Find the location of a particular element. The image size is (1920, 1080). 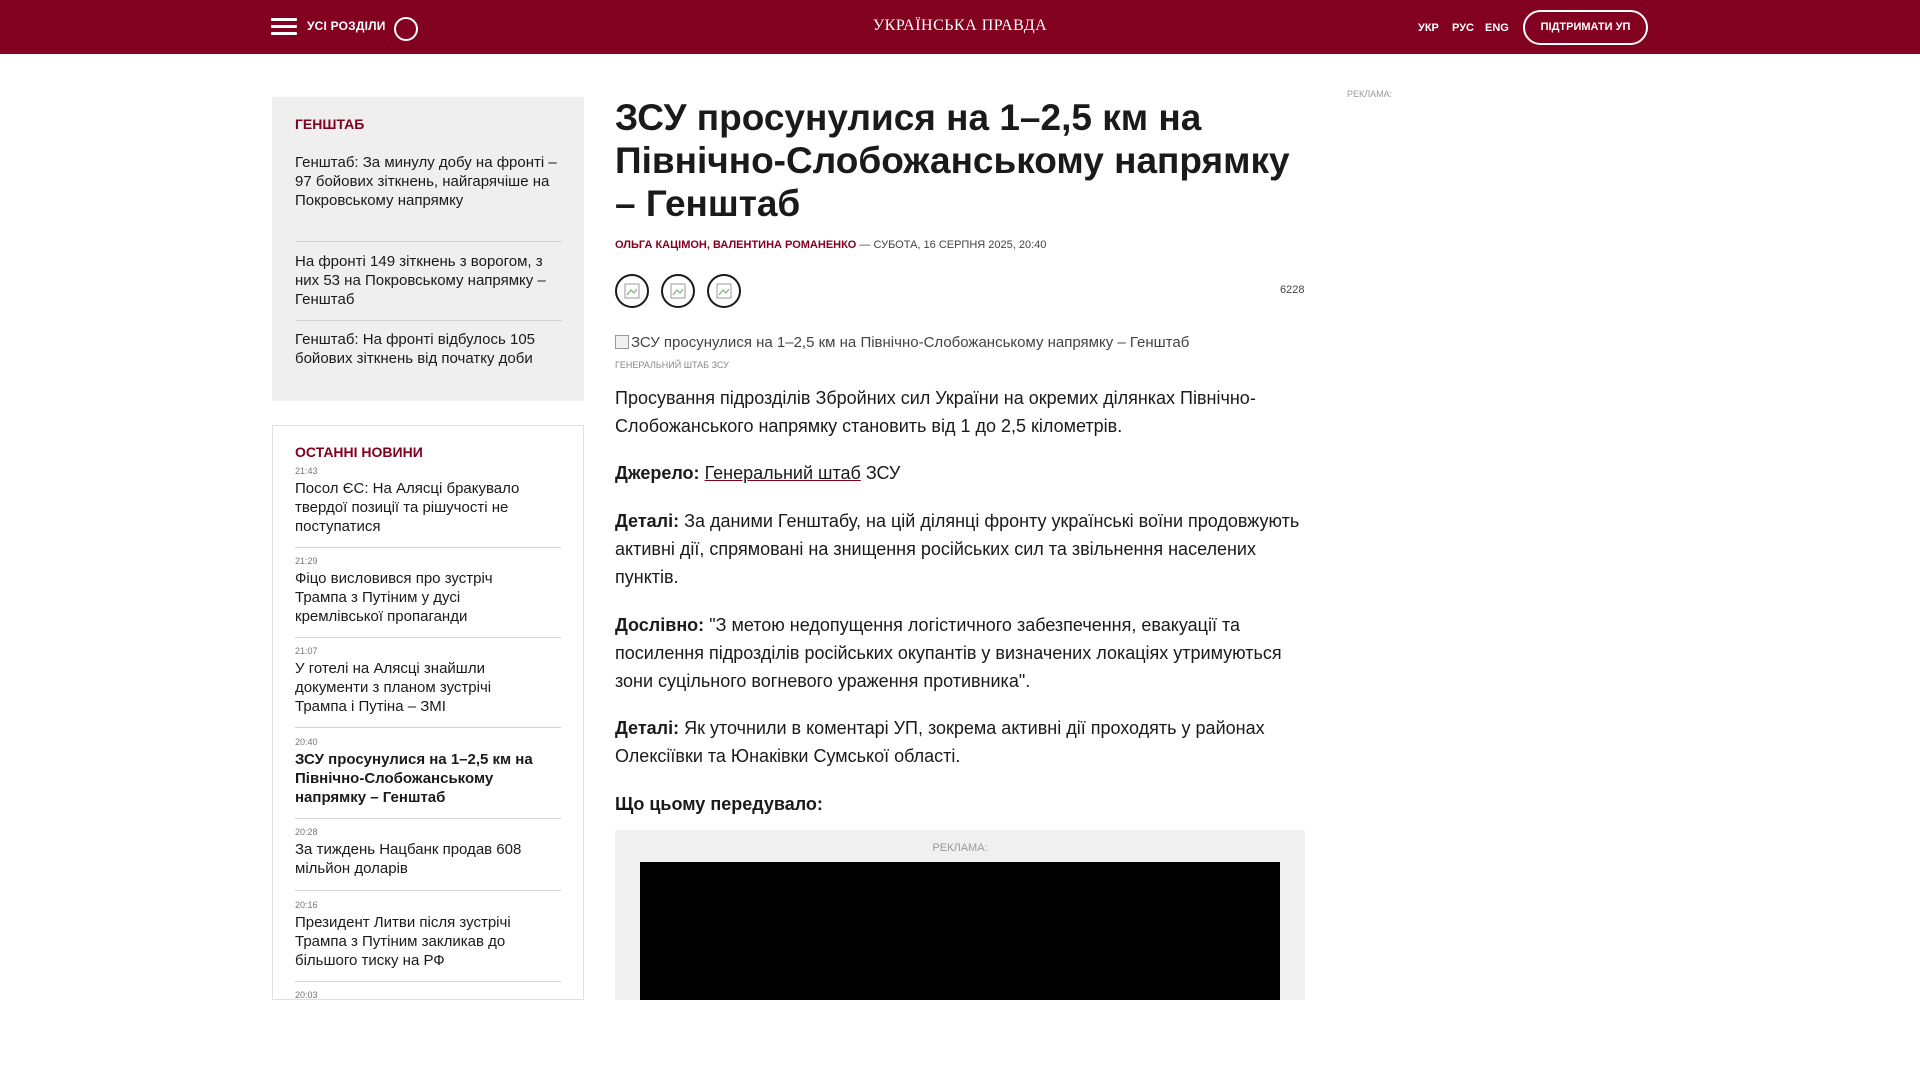

source-rest: ЗСУ is located at coordinates (880, 473).